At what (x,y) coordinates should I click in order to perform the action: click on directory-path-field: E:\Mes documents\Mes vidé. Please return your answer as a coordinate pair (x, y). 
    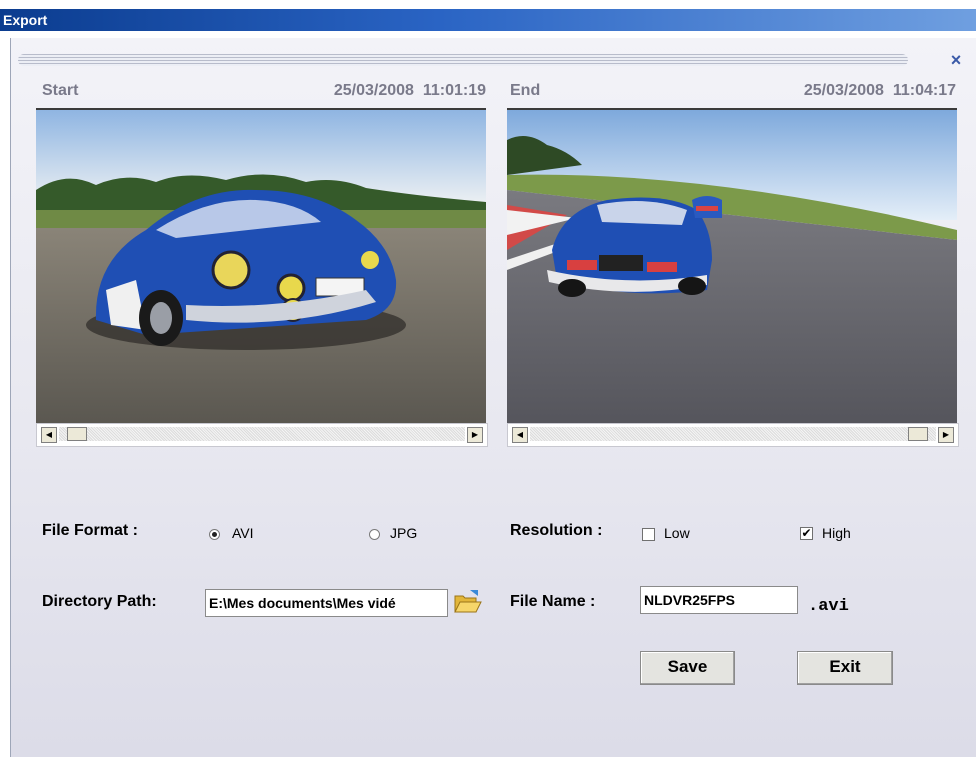
    Looking at the image, I should click on (326, 603).